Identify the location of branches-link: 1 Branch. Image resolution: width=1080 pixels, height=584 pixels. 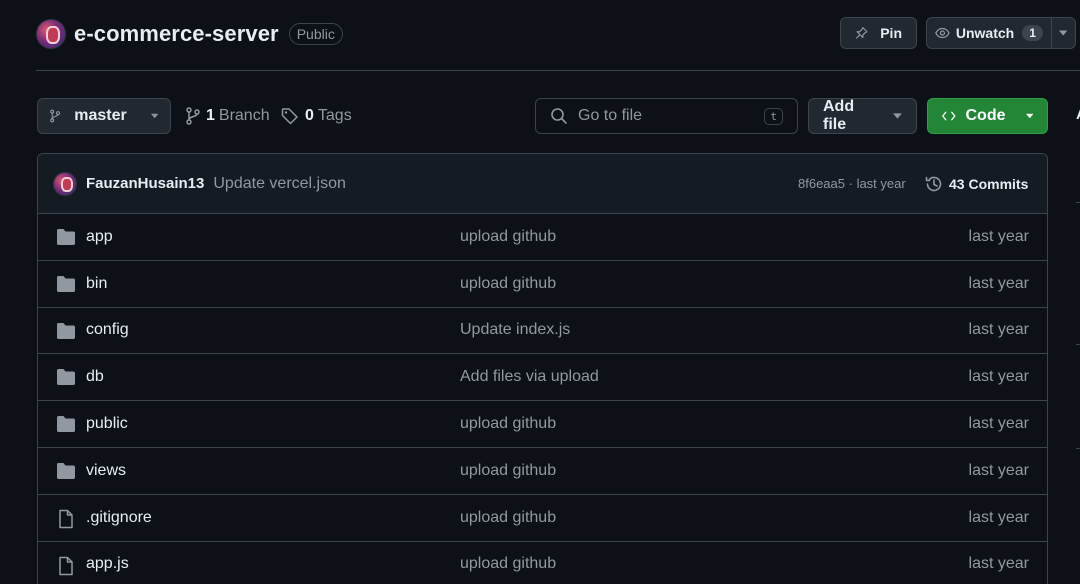
(228, 116).